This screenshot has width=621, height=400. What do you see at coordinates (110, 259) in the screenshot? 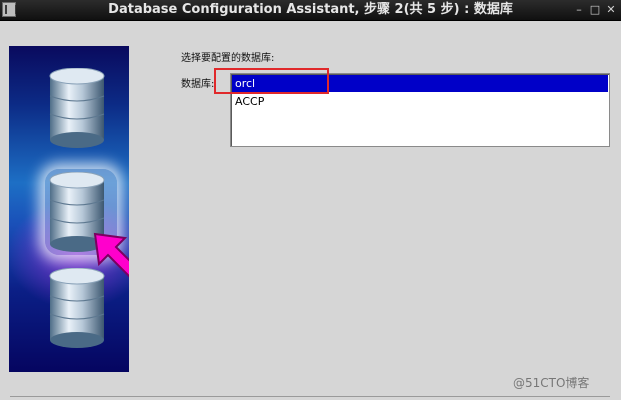
I see `selection-arrow-icon` at bounding box center [110, 259].